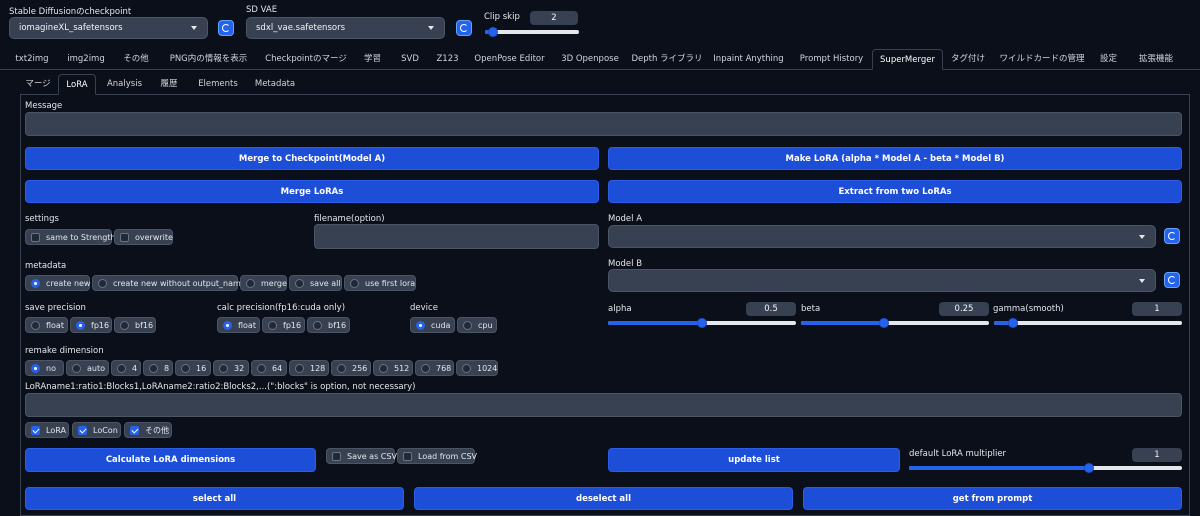 The image size is (1200, 516). Describe the element at coordinates (105, 430) in the screenshot. I see `option-text: LoCon` at that location.